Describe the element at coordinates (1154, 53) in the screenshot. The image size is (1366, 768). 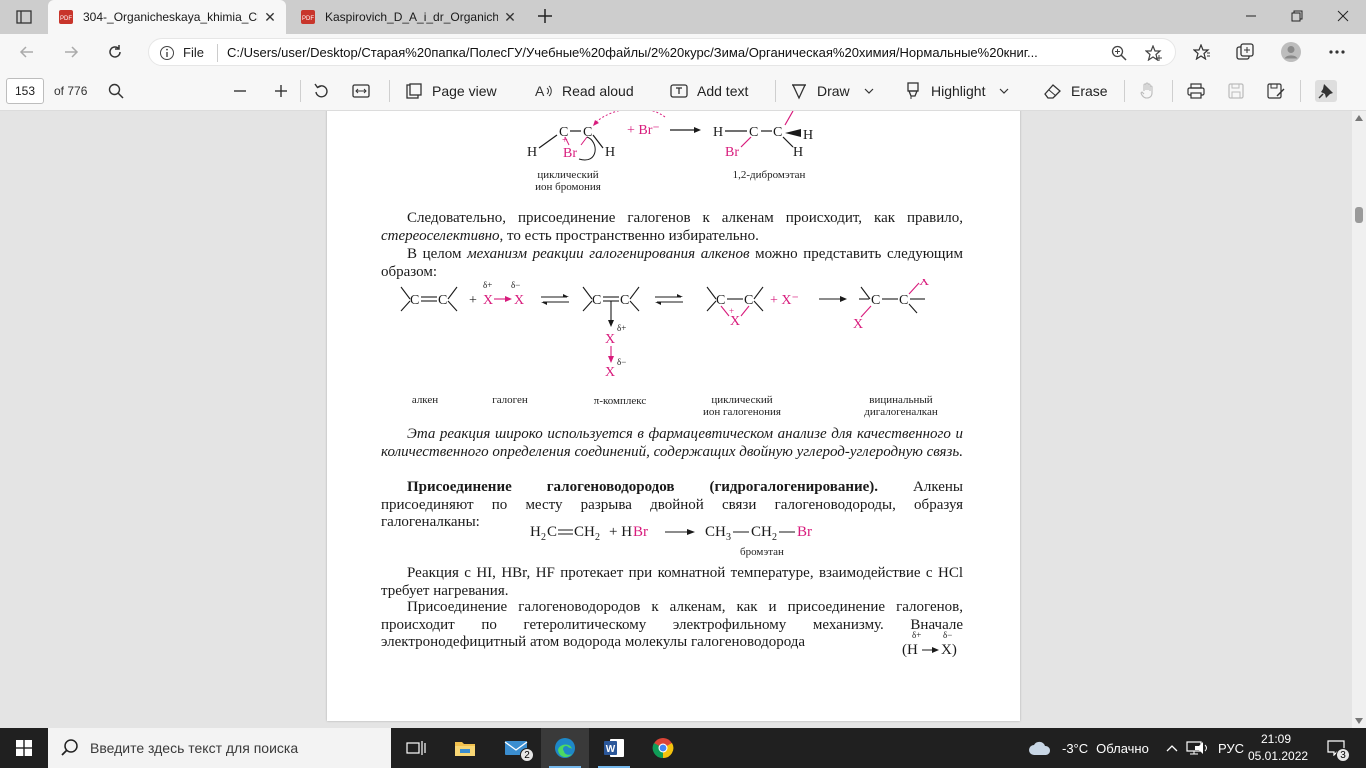
I see `add-favorite-icon` at that location.